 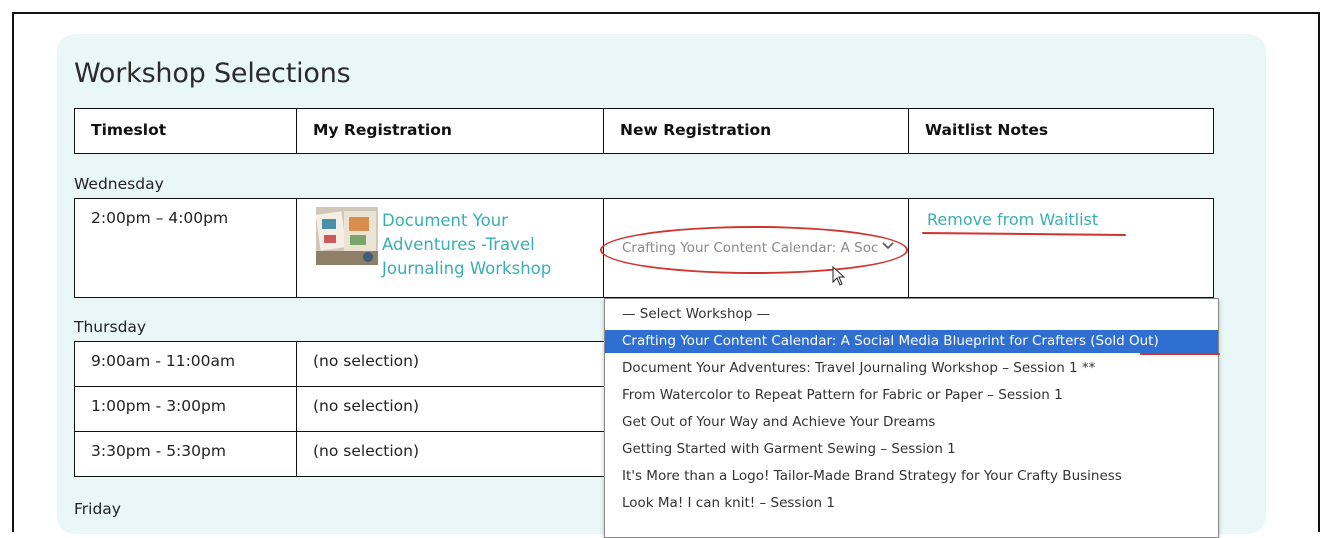 What do you see at coordinates (163, 361) in the screenshot?
I see `timeslot-text: 9:00am - 11:00am` at bounding box center [163, 361].